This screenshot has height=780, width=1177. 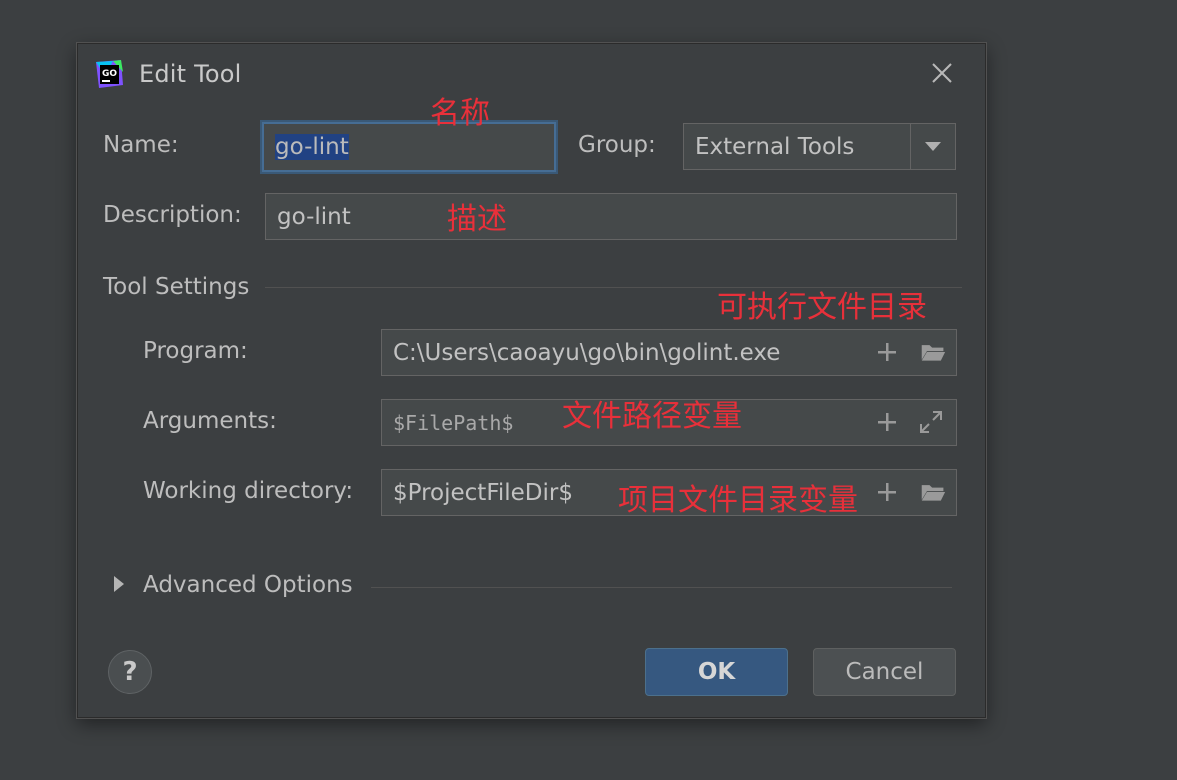 I want to click on expand-icon, so click(x=931, y=422).